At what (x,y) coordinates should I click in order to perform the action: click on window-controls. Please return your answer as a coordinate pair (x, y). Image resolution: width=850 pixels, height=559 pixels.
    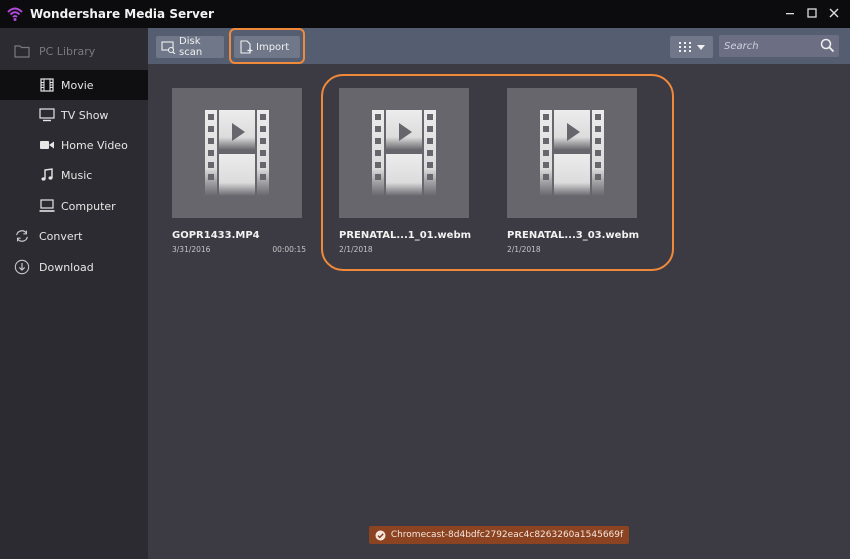
    Looking at the image, I should click on (812, 13).